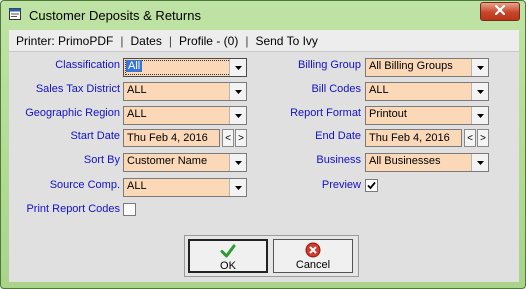 The width and height of the screenshot is (526, 289). I want to click on preview-checkbox, so click(371, 185).